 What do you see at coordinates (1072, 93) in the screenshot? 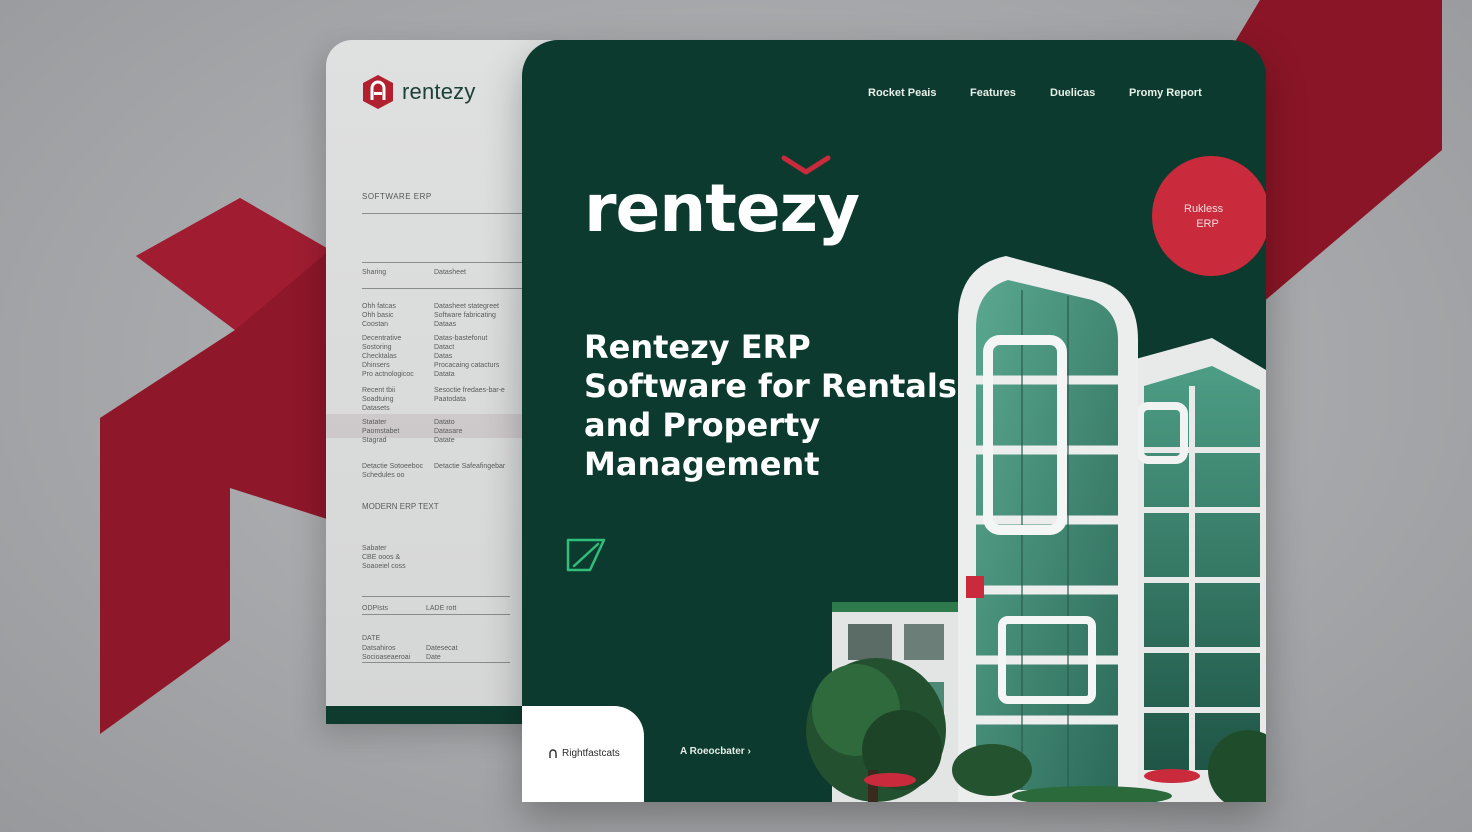
I see `nav-item-duelicas: Duelicas` at bounding box center [1072, 93].